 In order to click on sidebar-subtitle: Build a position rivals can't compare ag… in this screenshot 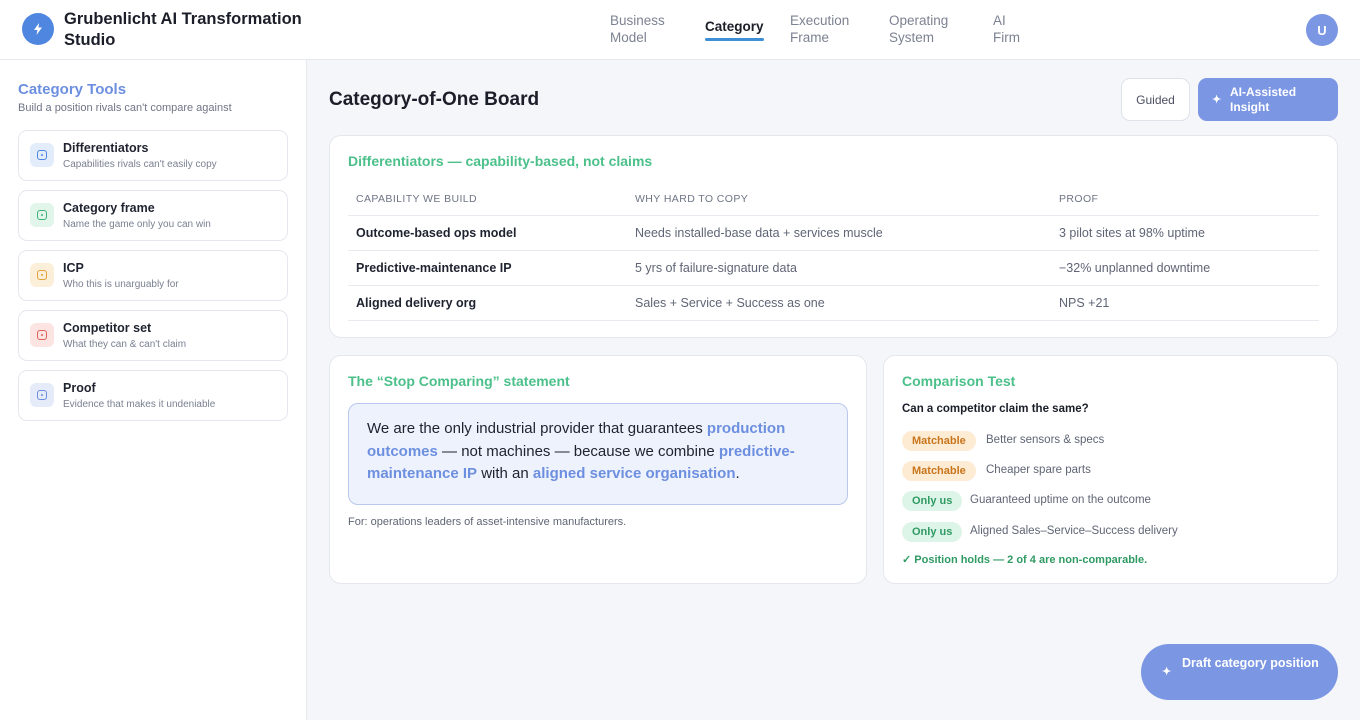, I will do `click(125, 108)`.